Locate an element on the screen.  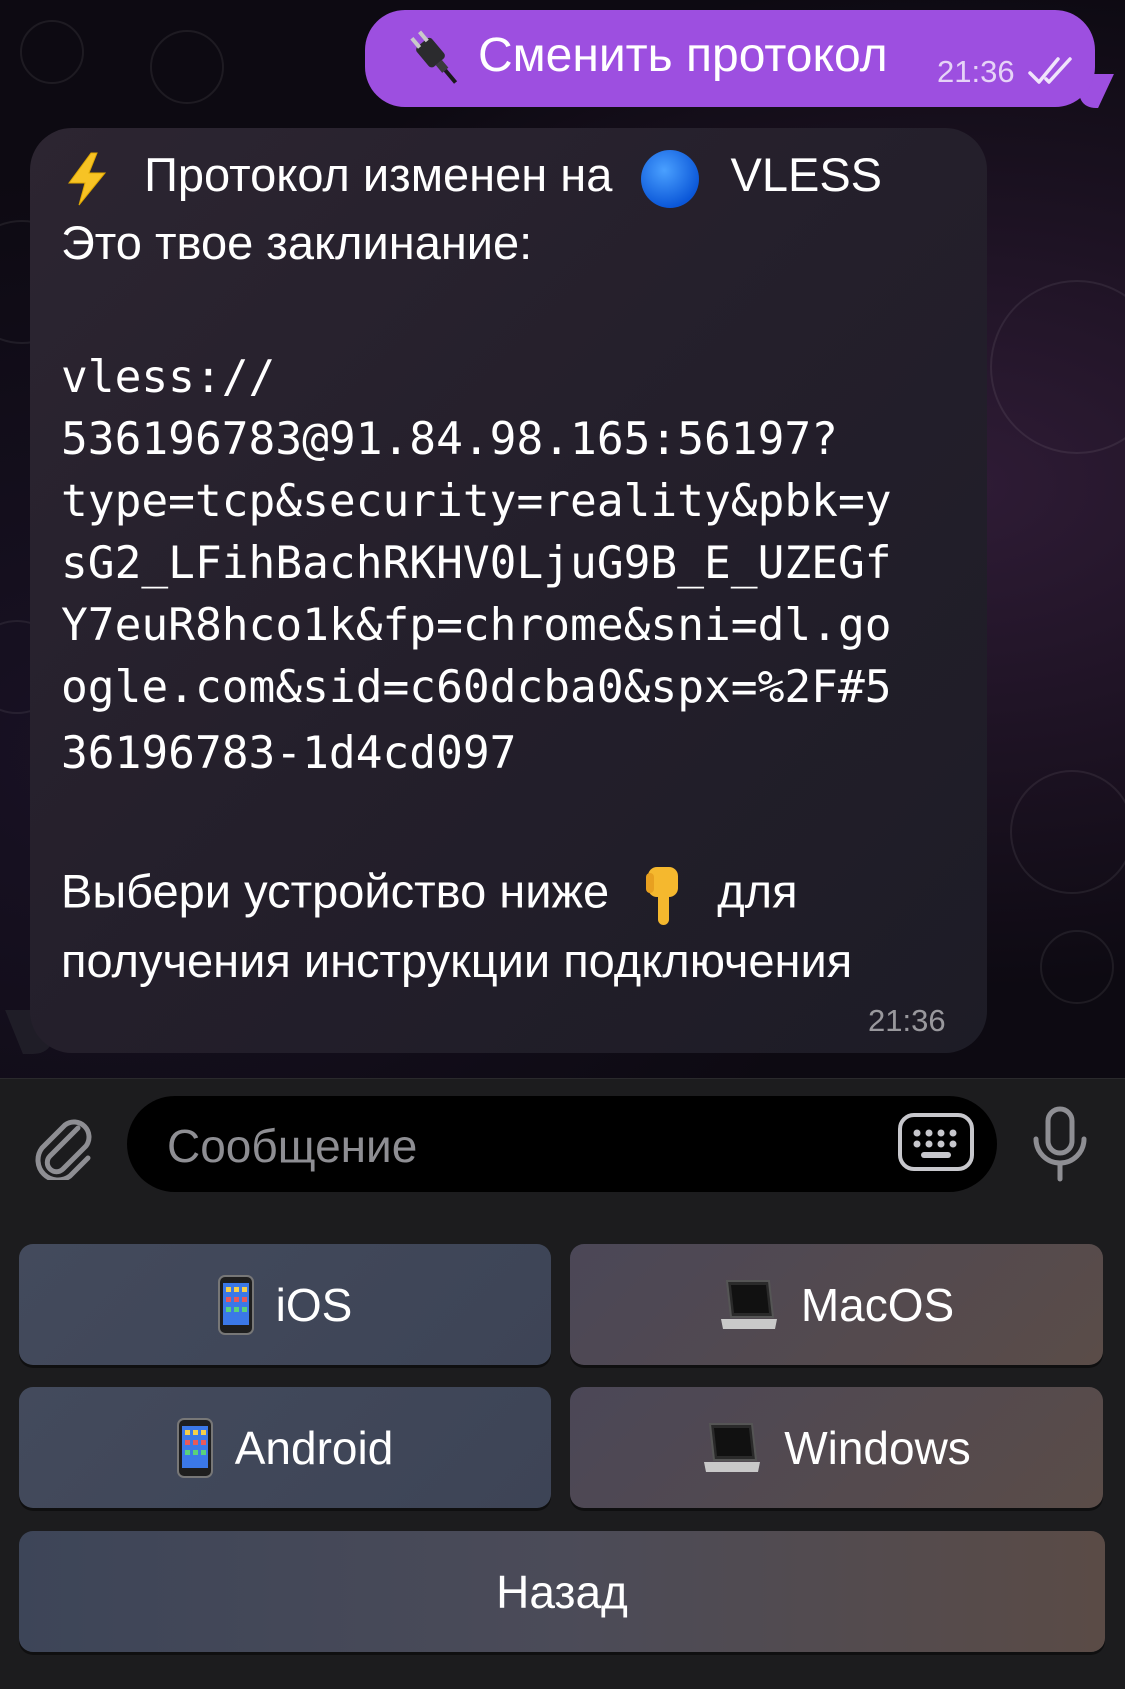
macos-button: MacOS is located at coordinates (836, 1304).